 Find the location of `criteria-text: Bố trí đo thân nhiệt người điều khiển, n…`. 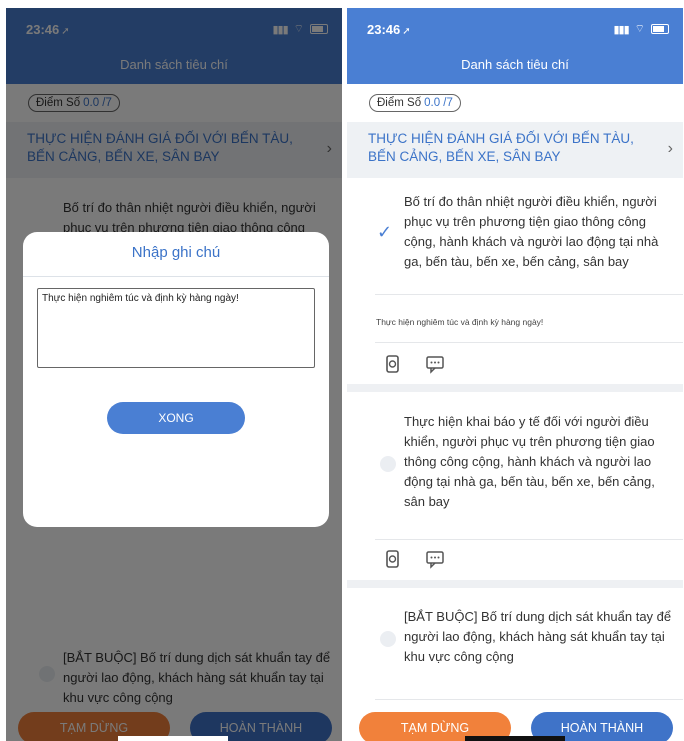

criteria-text: Bố trí đo thân nhiệt người điều khiển, n… is located at coordinates (531, 231).